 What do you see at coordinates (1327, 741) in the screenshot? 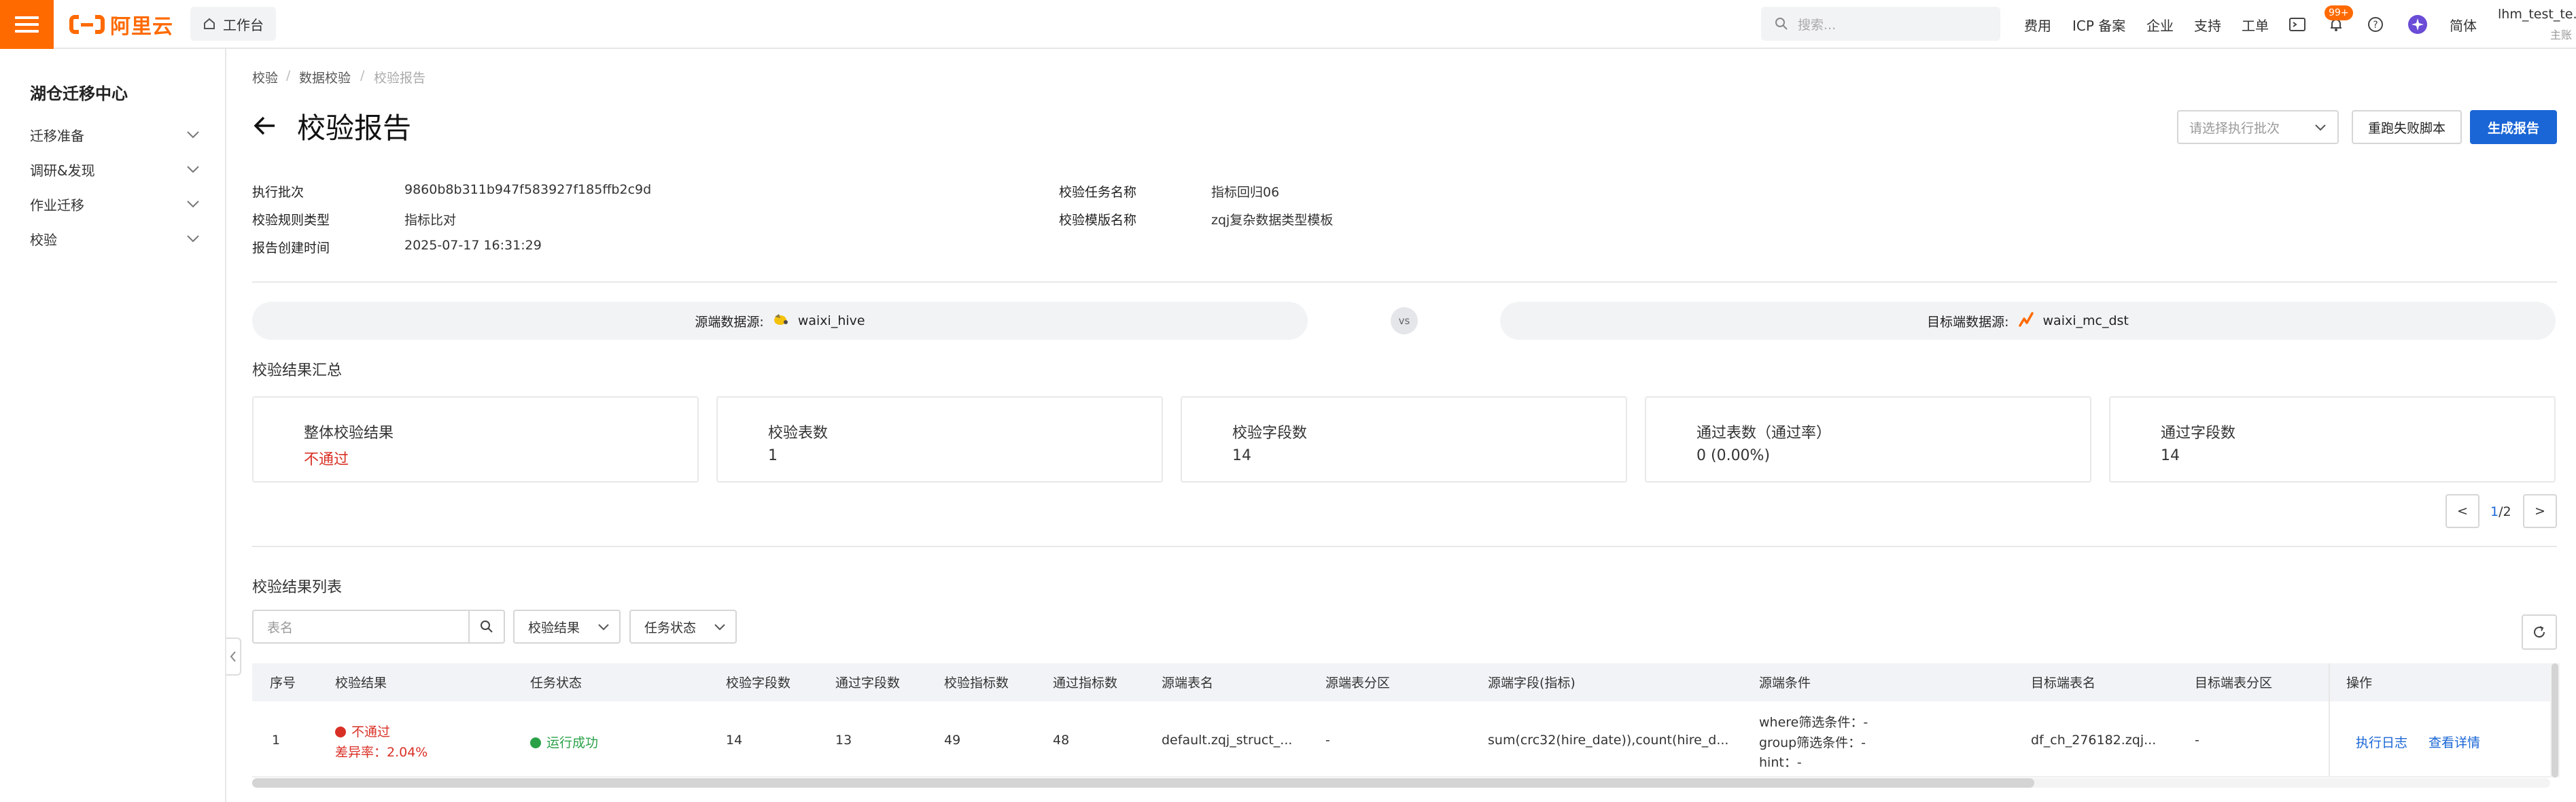
I see `row-src-partition: -` at bounding box center [1327, 741].